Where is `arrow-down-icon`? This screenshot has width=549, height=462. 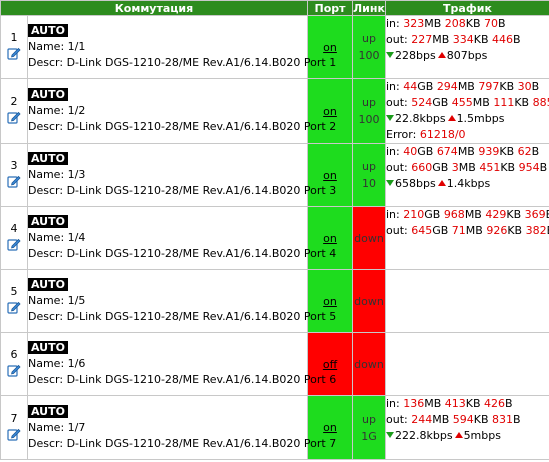 arrow-down-icon is located at coordinates (390, 118).